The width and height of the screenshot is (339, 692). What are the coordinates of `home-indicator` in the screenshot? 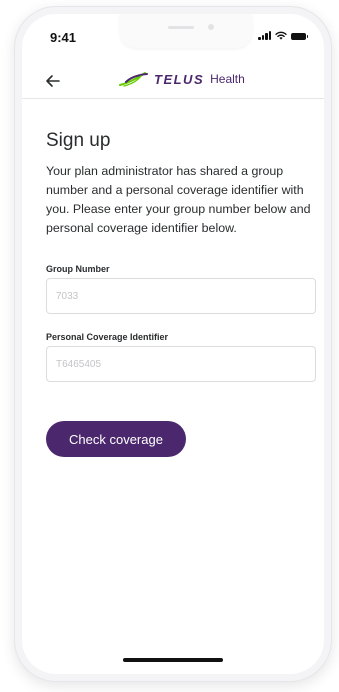 It's located at (173, 660).